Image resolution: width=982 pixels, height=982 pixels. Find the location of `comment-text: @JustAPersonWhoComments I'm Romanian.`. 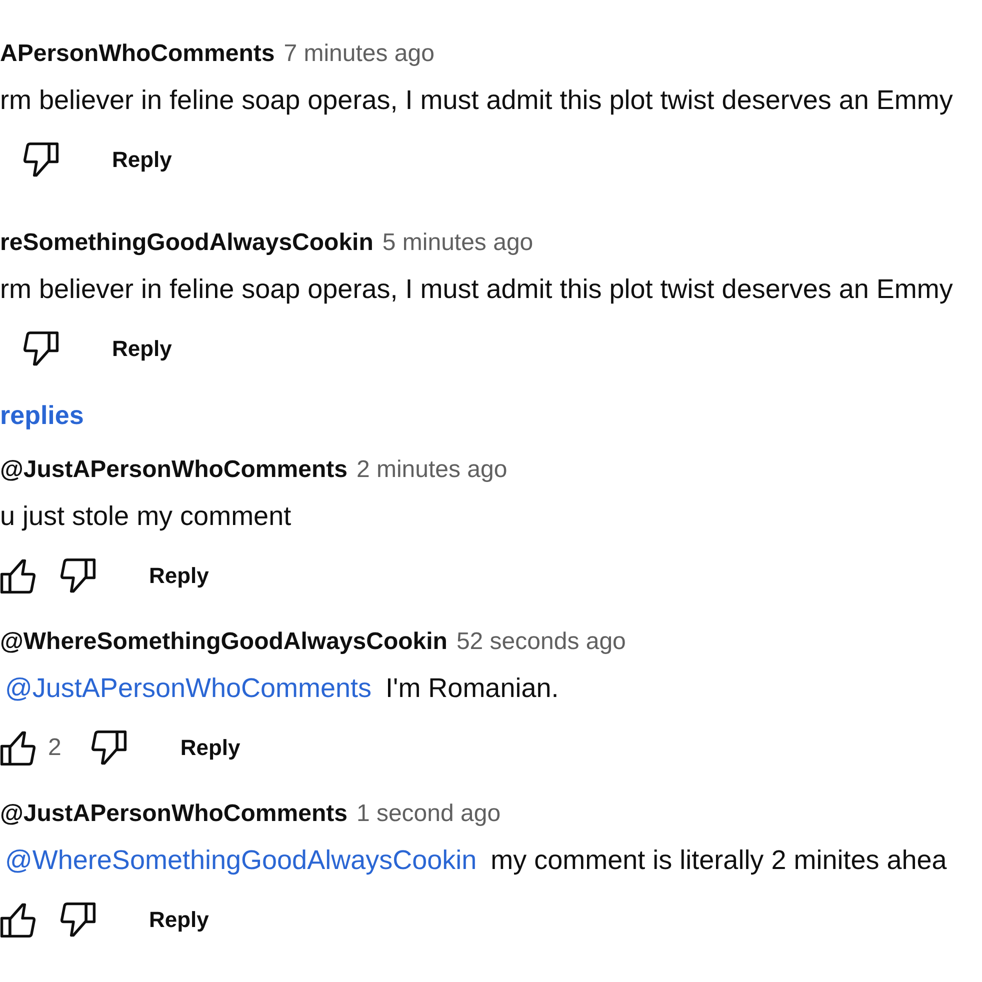

comment-text: @JustAPersonWhoComments I'm Romanian. is located at coordinates (281, 688).